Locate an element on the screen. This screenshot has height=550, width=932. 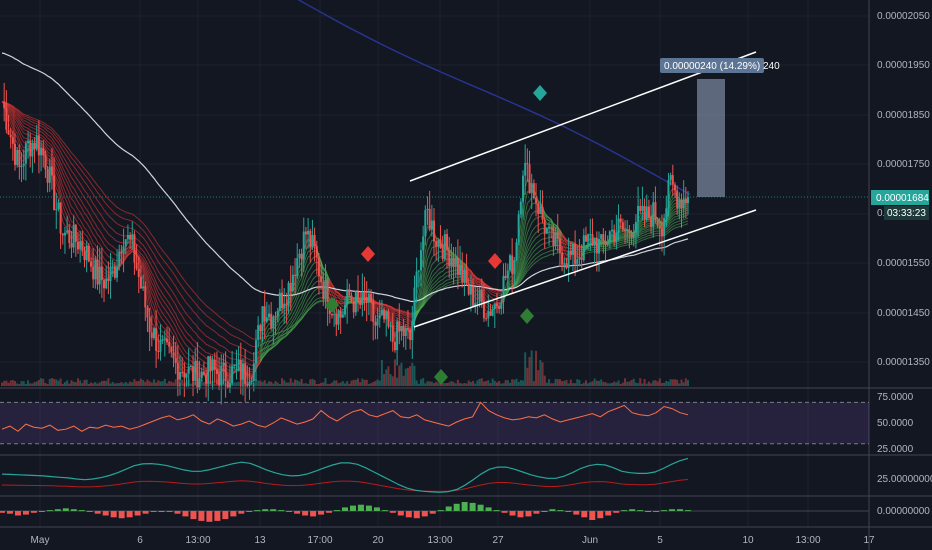
time-tick-label: 10 is located at coordinates (748, 540).